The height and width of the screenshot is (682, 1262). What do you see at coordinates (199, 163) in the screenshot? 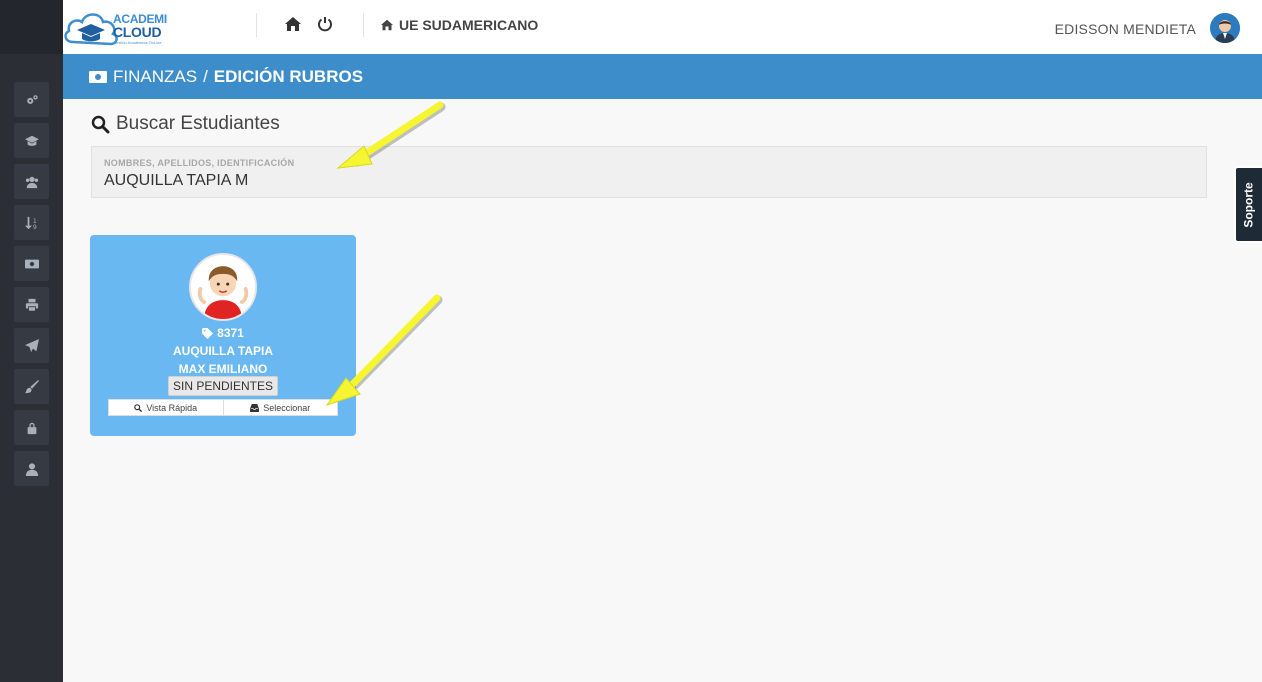
I see `search-field-label: NOMBRES, APELLIDOS, IDENTIFICACIÓN` at bounding box center [199, 163].